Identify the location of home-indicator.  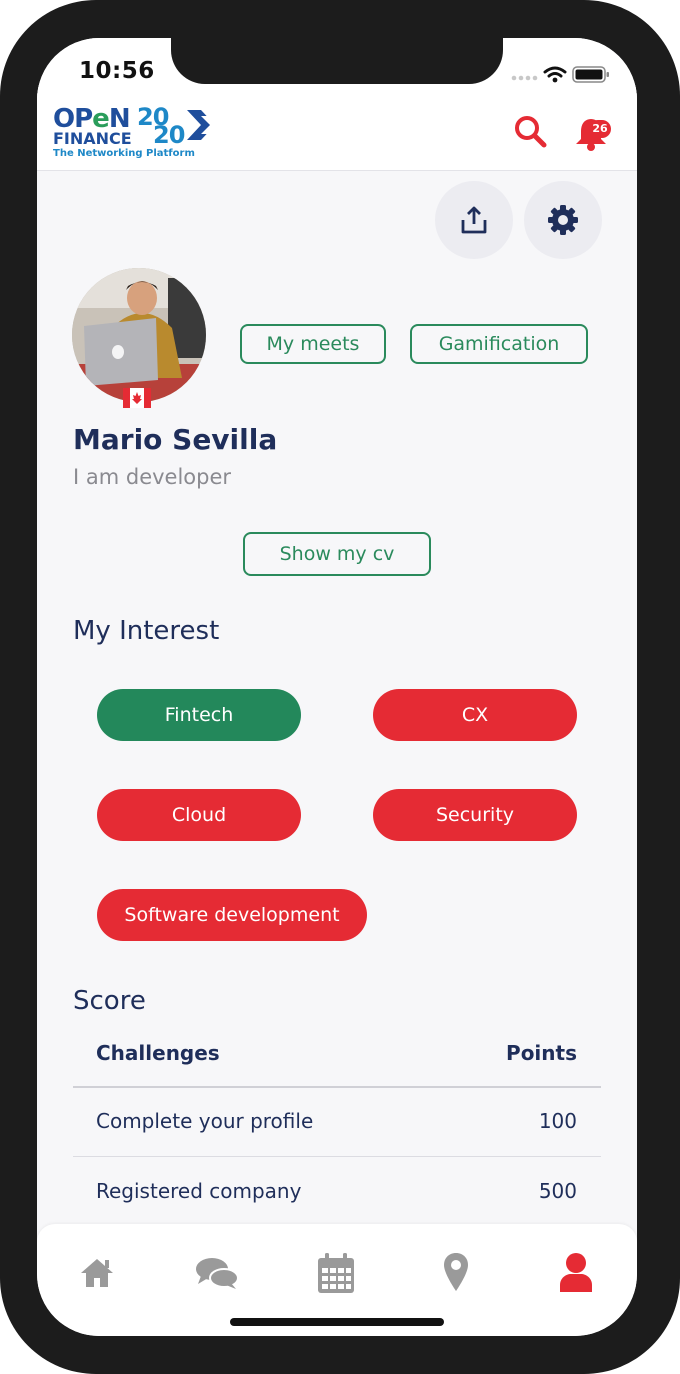
(337, 1322).